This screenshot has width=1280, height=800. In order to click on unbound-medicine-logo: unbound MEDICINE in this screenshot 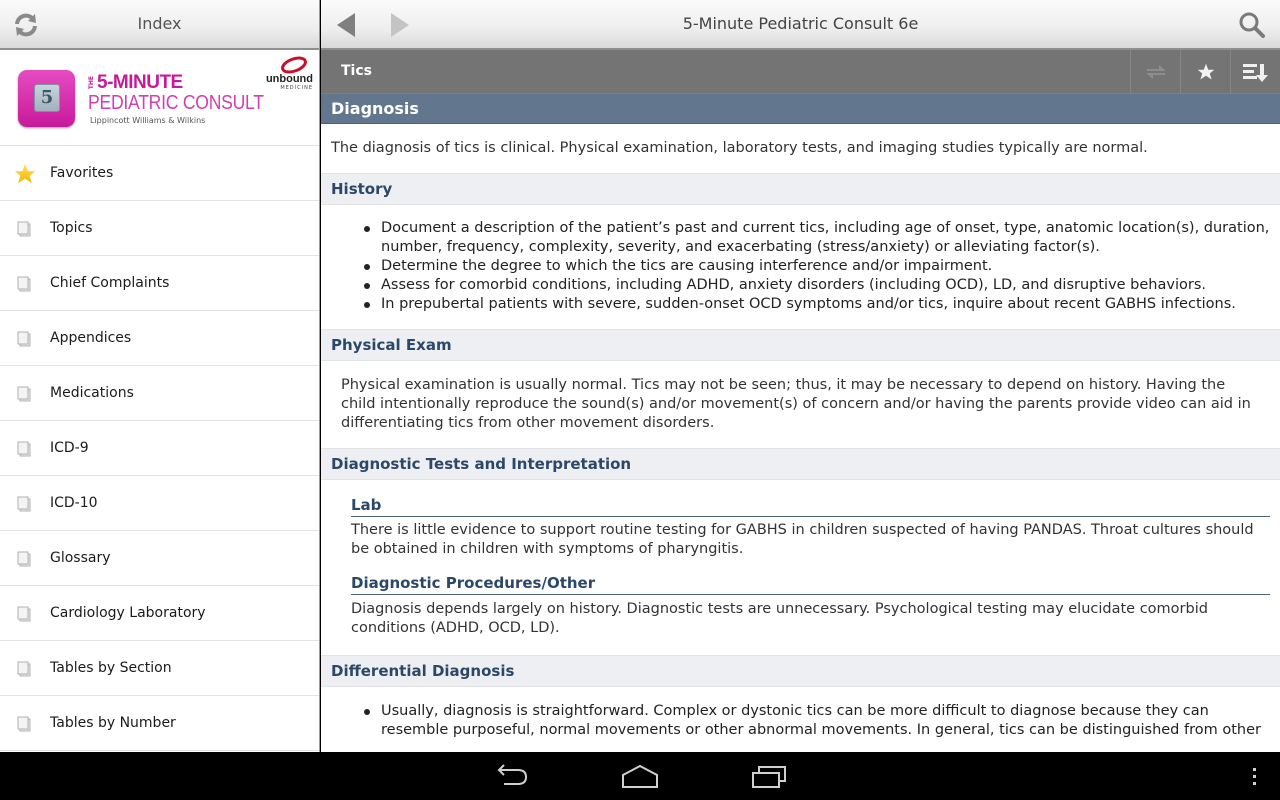, I will do `click(289, 73)`.